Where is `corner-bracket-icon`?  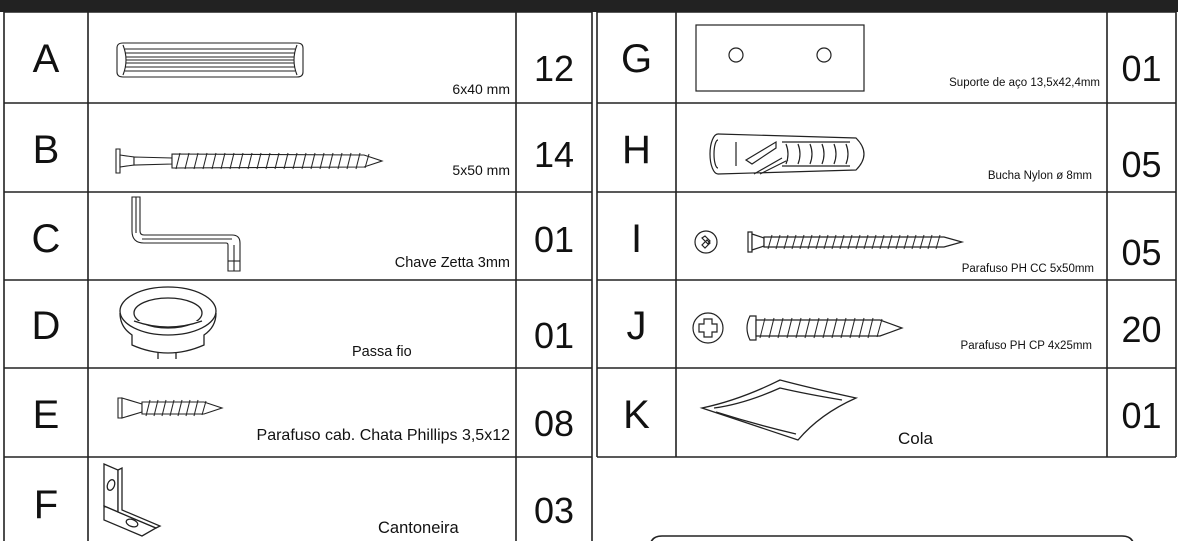 corner-bracket-icon is located at coordinates (132, 500).